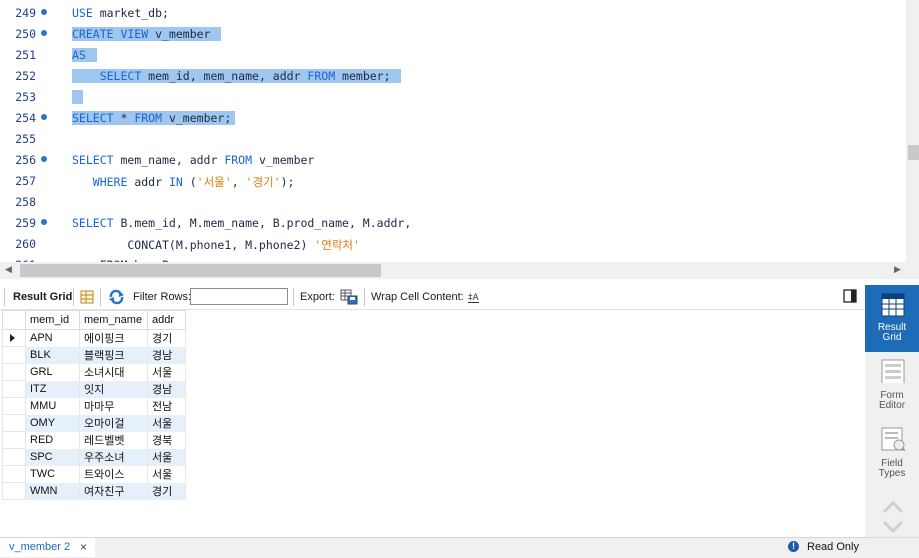 This screenshot has width=919, height=558. Describe the element at coordinates (113, 355) in the screenshot. I see `table-cell-mem-name: 블랙핑크` at that location.